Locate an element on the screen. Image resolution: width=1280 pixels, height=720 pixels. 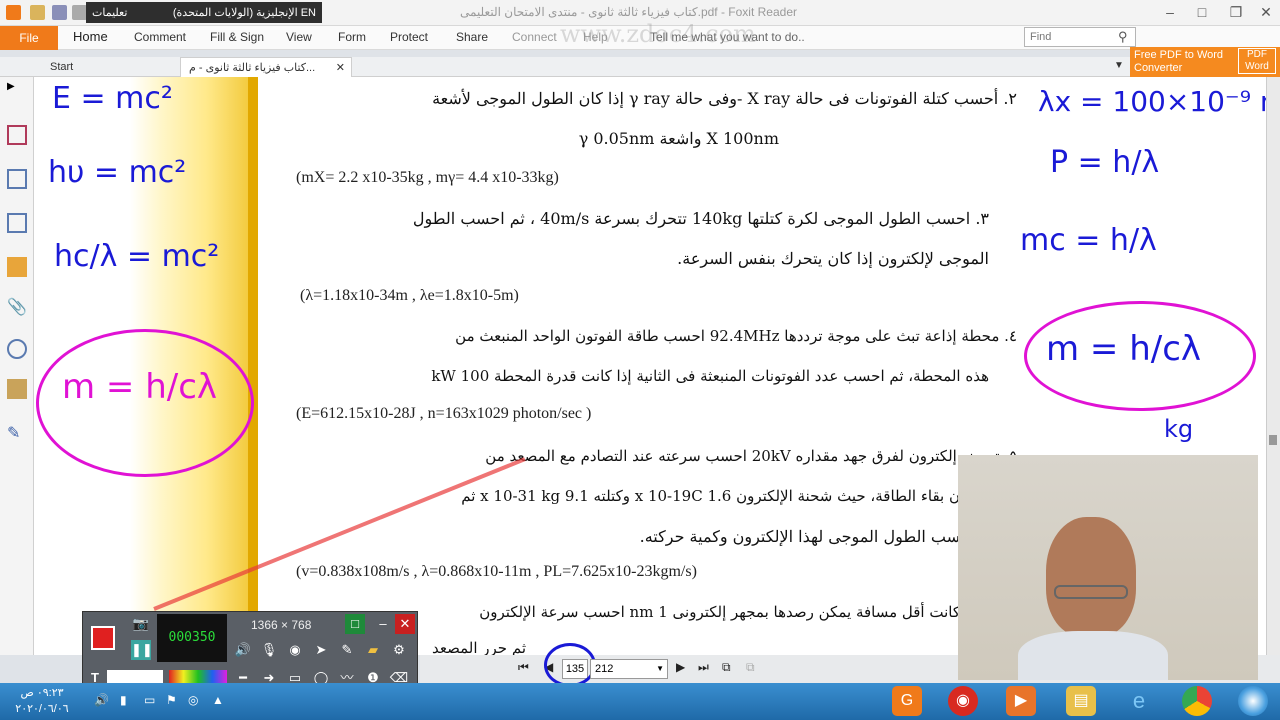
recorder-taskbar-icon: ◉ is located at coordinates (963, 701).